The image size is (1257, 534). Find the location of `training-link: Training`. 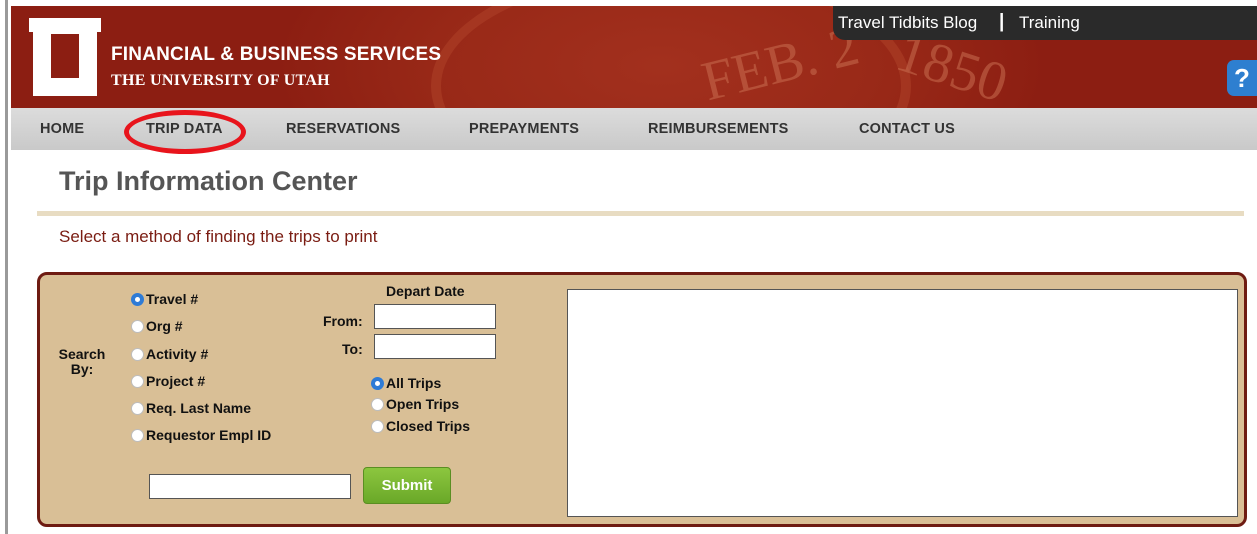

training-link: Training is located at coordinates (1049, 23).